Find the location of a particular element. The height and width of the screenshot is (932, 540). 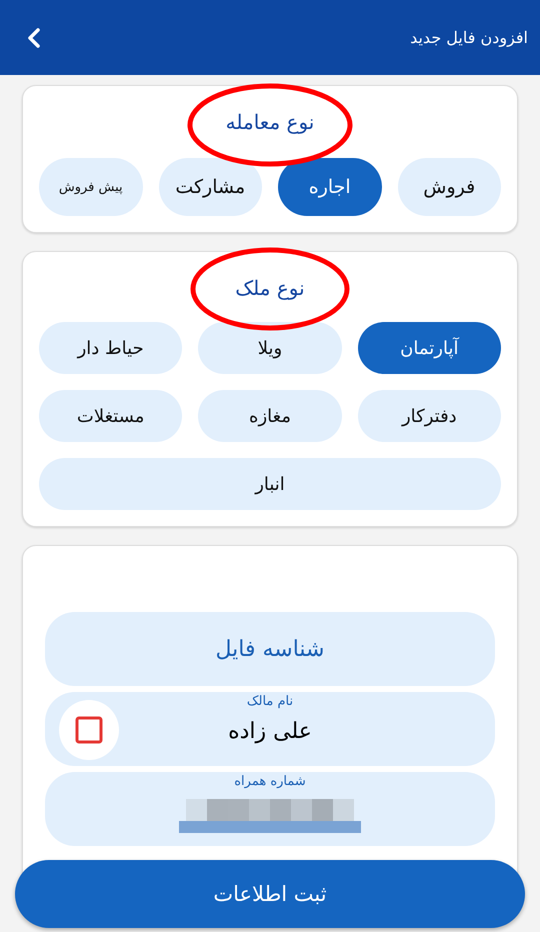

property-type-option: ویلا is located at coordinates (270, 348).